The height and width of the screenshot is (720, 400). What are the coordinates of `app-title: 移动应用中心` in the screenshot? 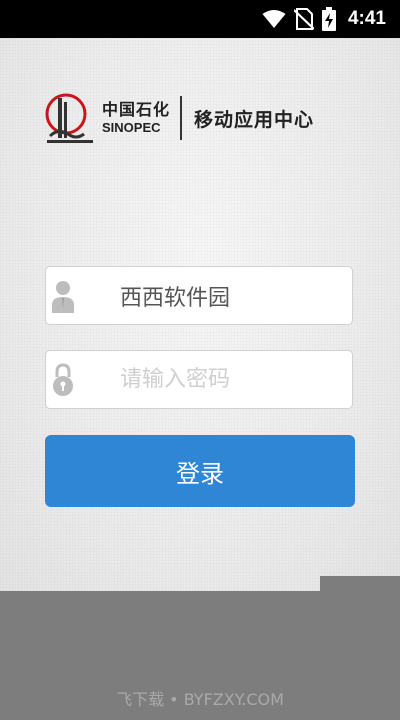 It's located at (254, 119).